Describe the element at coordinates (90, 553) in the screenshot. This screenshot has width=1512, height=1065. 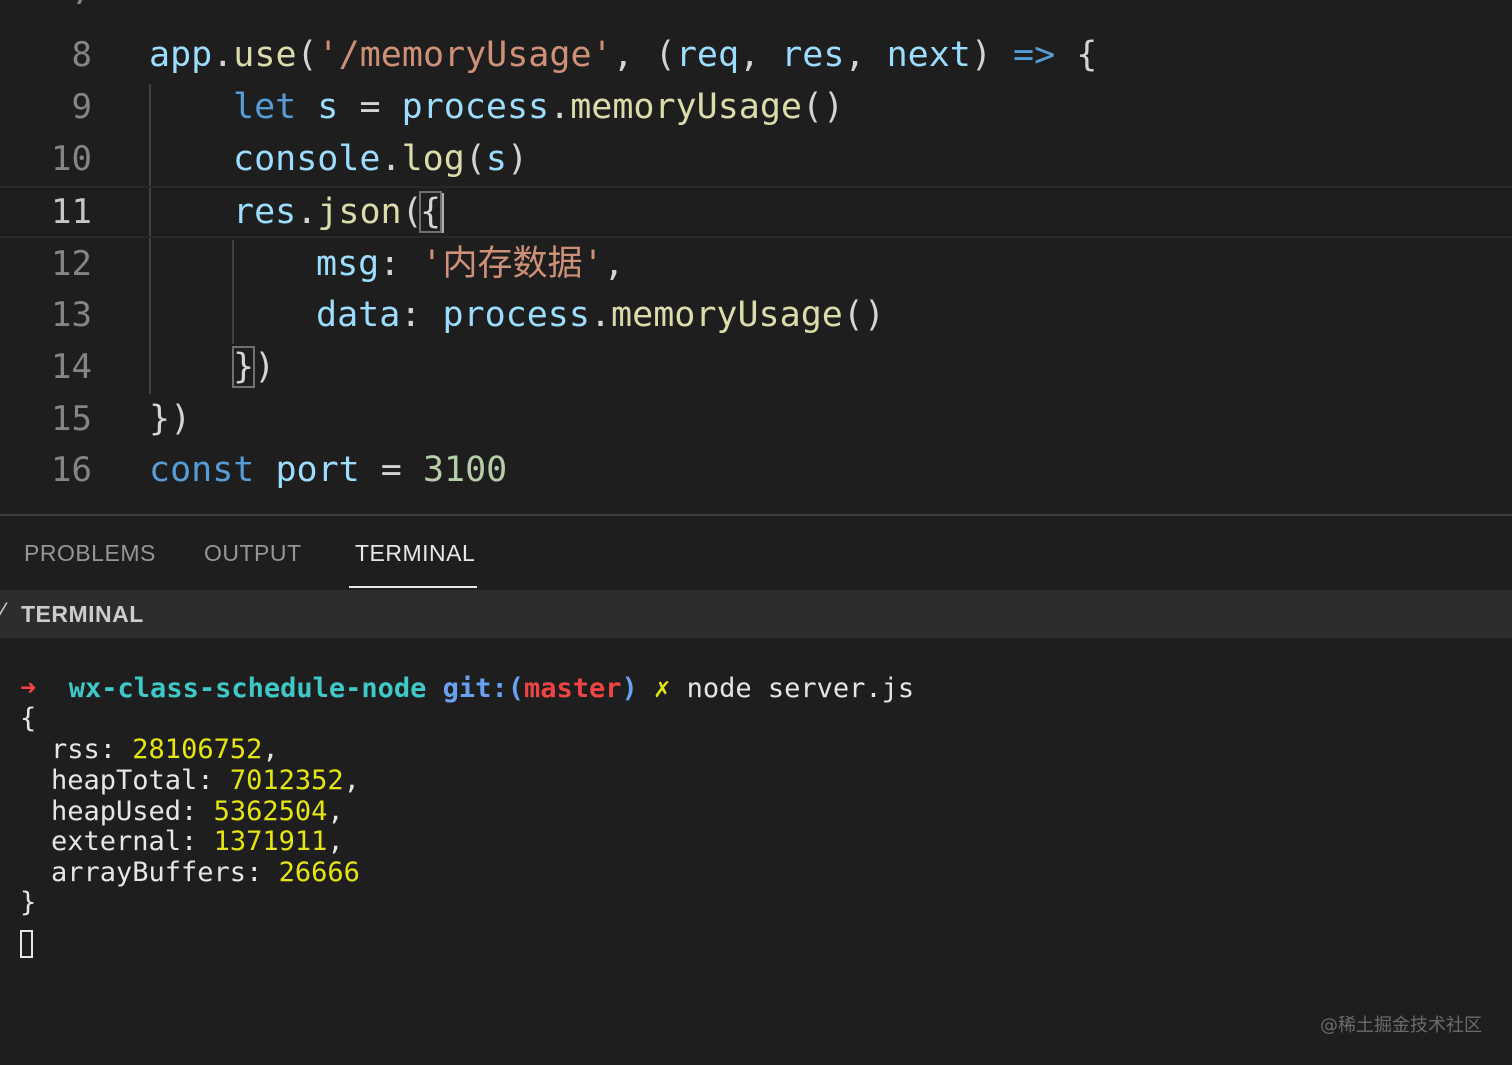
I see `tab-problems: PROBLEMS` at that location.